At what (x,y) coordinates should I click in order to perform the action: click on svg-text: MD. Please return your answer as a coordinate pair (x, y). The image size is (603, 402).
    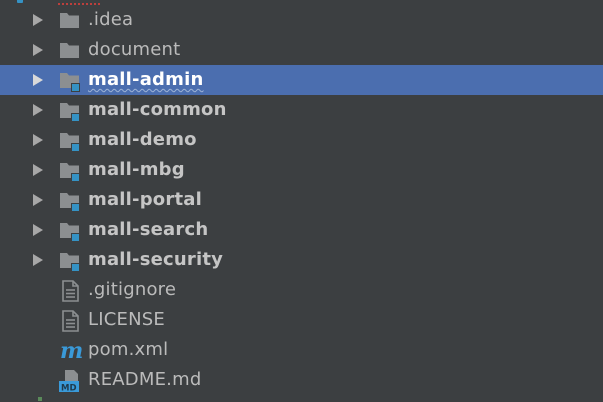
    Looking at the image, I should click on (69, 389).